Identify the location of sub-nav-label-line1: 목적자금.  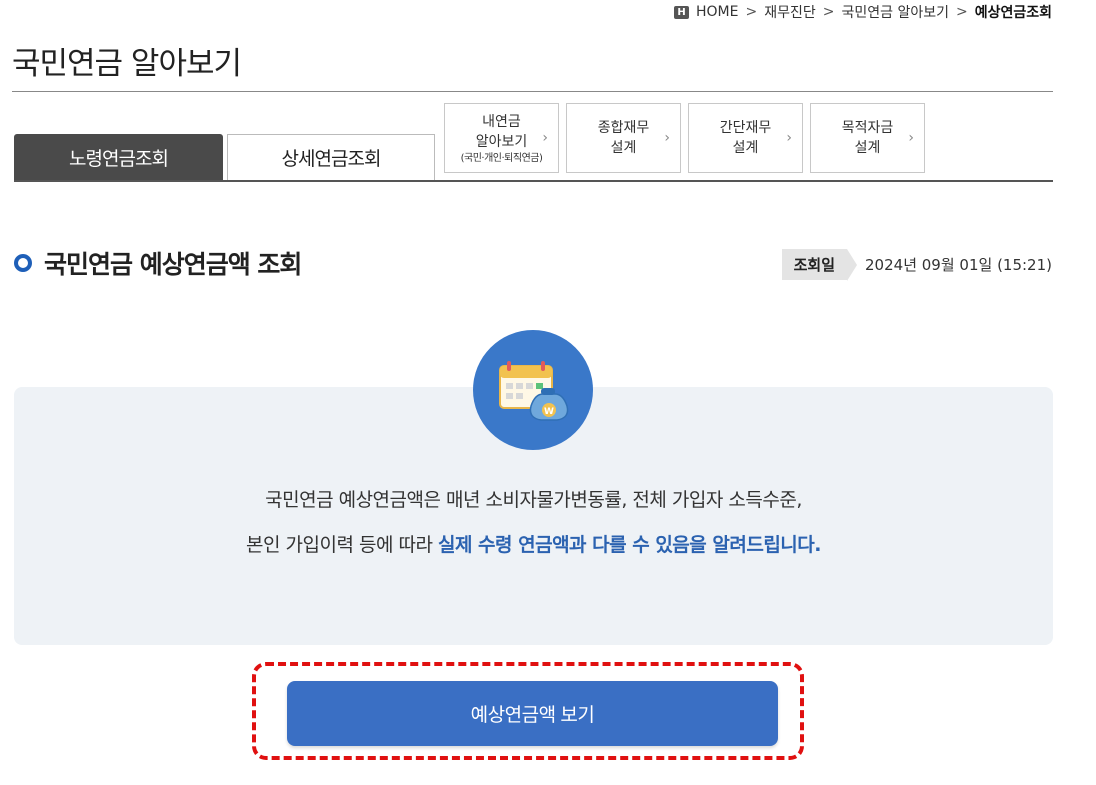
(867, 128).